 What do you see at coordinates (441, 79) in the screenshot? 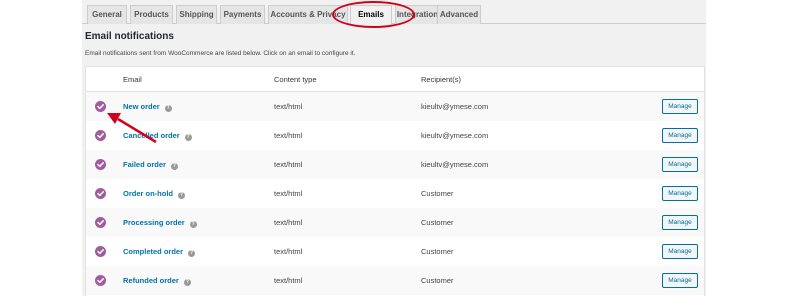
I see `column-recipients: Recipient(s)` at bounding box center [441, 79].